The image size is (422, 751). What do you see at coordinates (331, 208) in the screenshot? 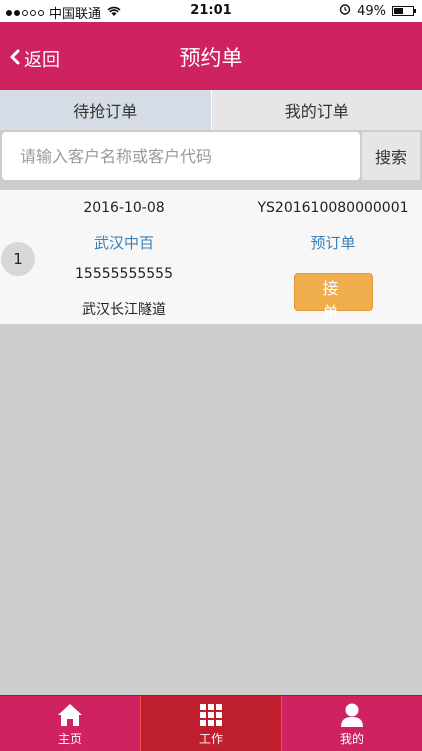
I see `order-number: YS201610080000001` at bounding box center [331, 208].